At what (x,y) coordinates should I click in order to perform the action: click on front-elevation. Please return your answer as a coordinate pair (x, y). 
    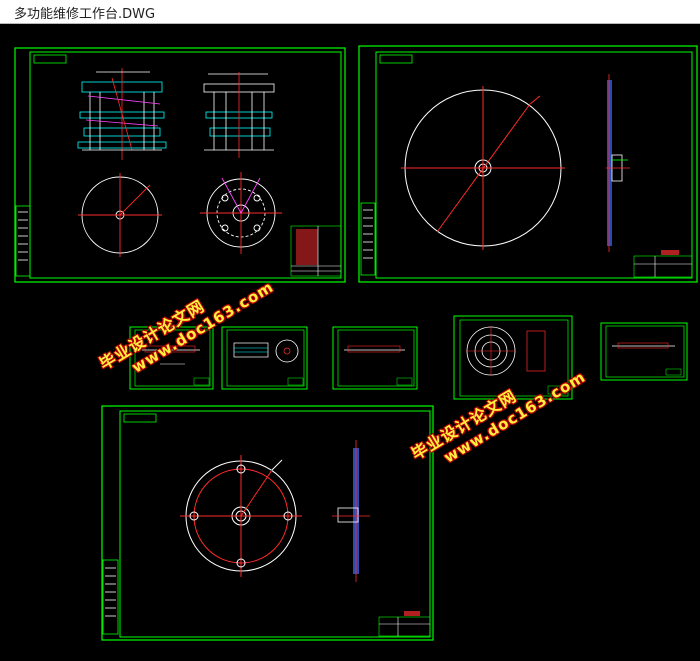
    Looking at the image, I should click on (122, 114).